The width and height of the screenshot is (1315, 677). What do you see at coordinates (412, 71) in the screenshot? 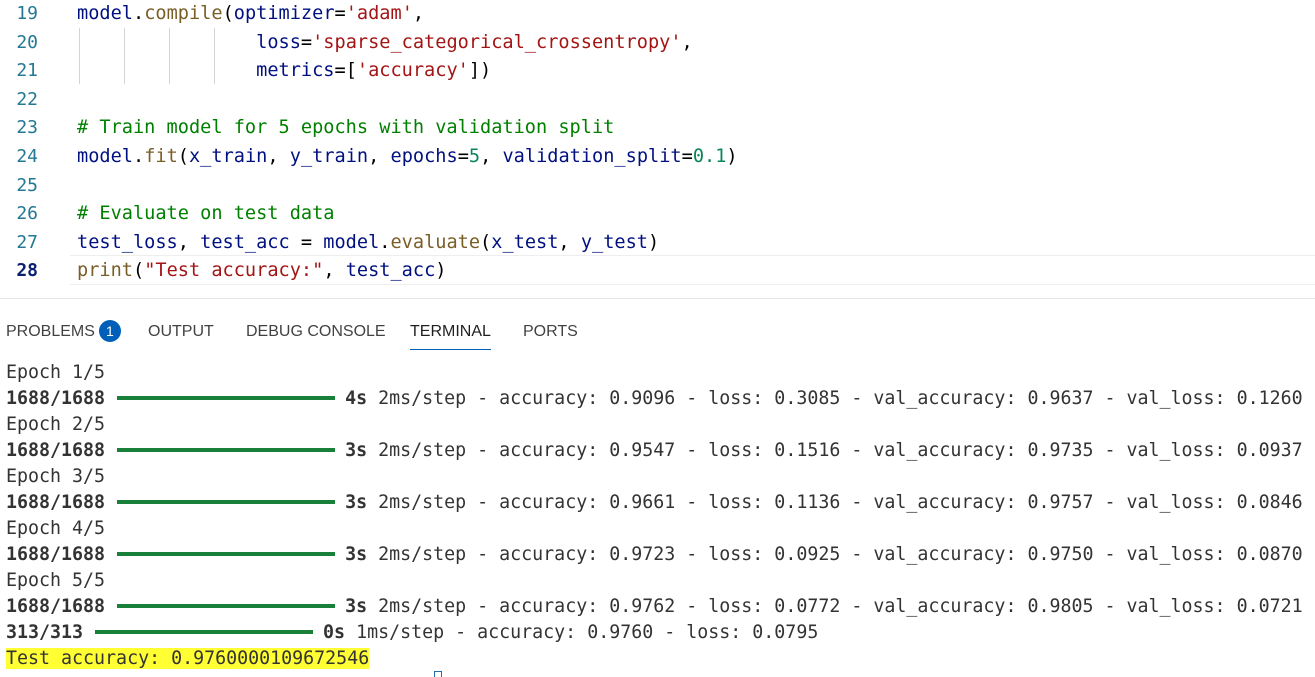
I see `code-token: 'accuracy'` at bounding box center [412, 71].